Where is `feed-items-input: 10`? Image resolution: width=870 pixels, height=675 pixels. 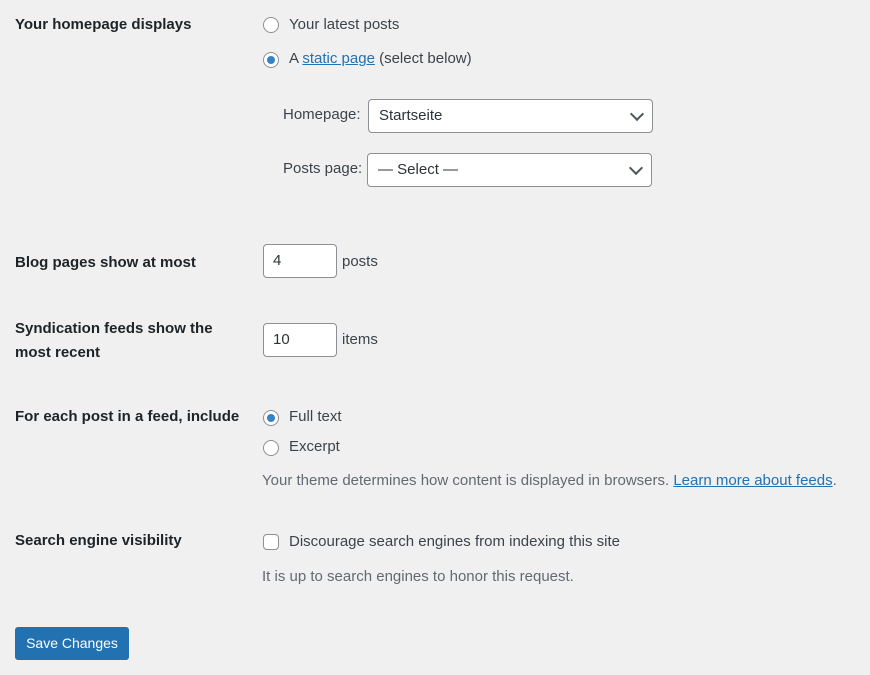
feed-items-input: 10 is located at coordinates (300, 340).